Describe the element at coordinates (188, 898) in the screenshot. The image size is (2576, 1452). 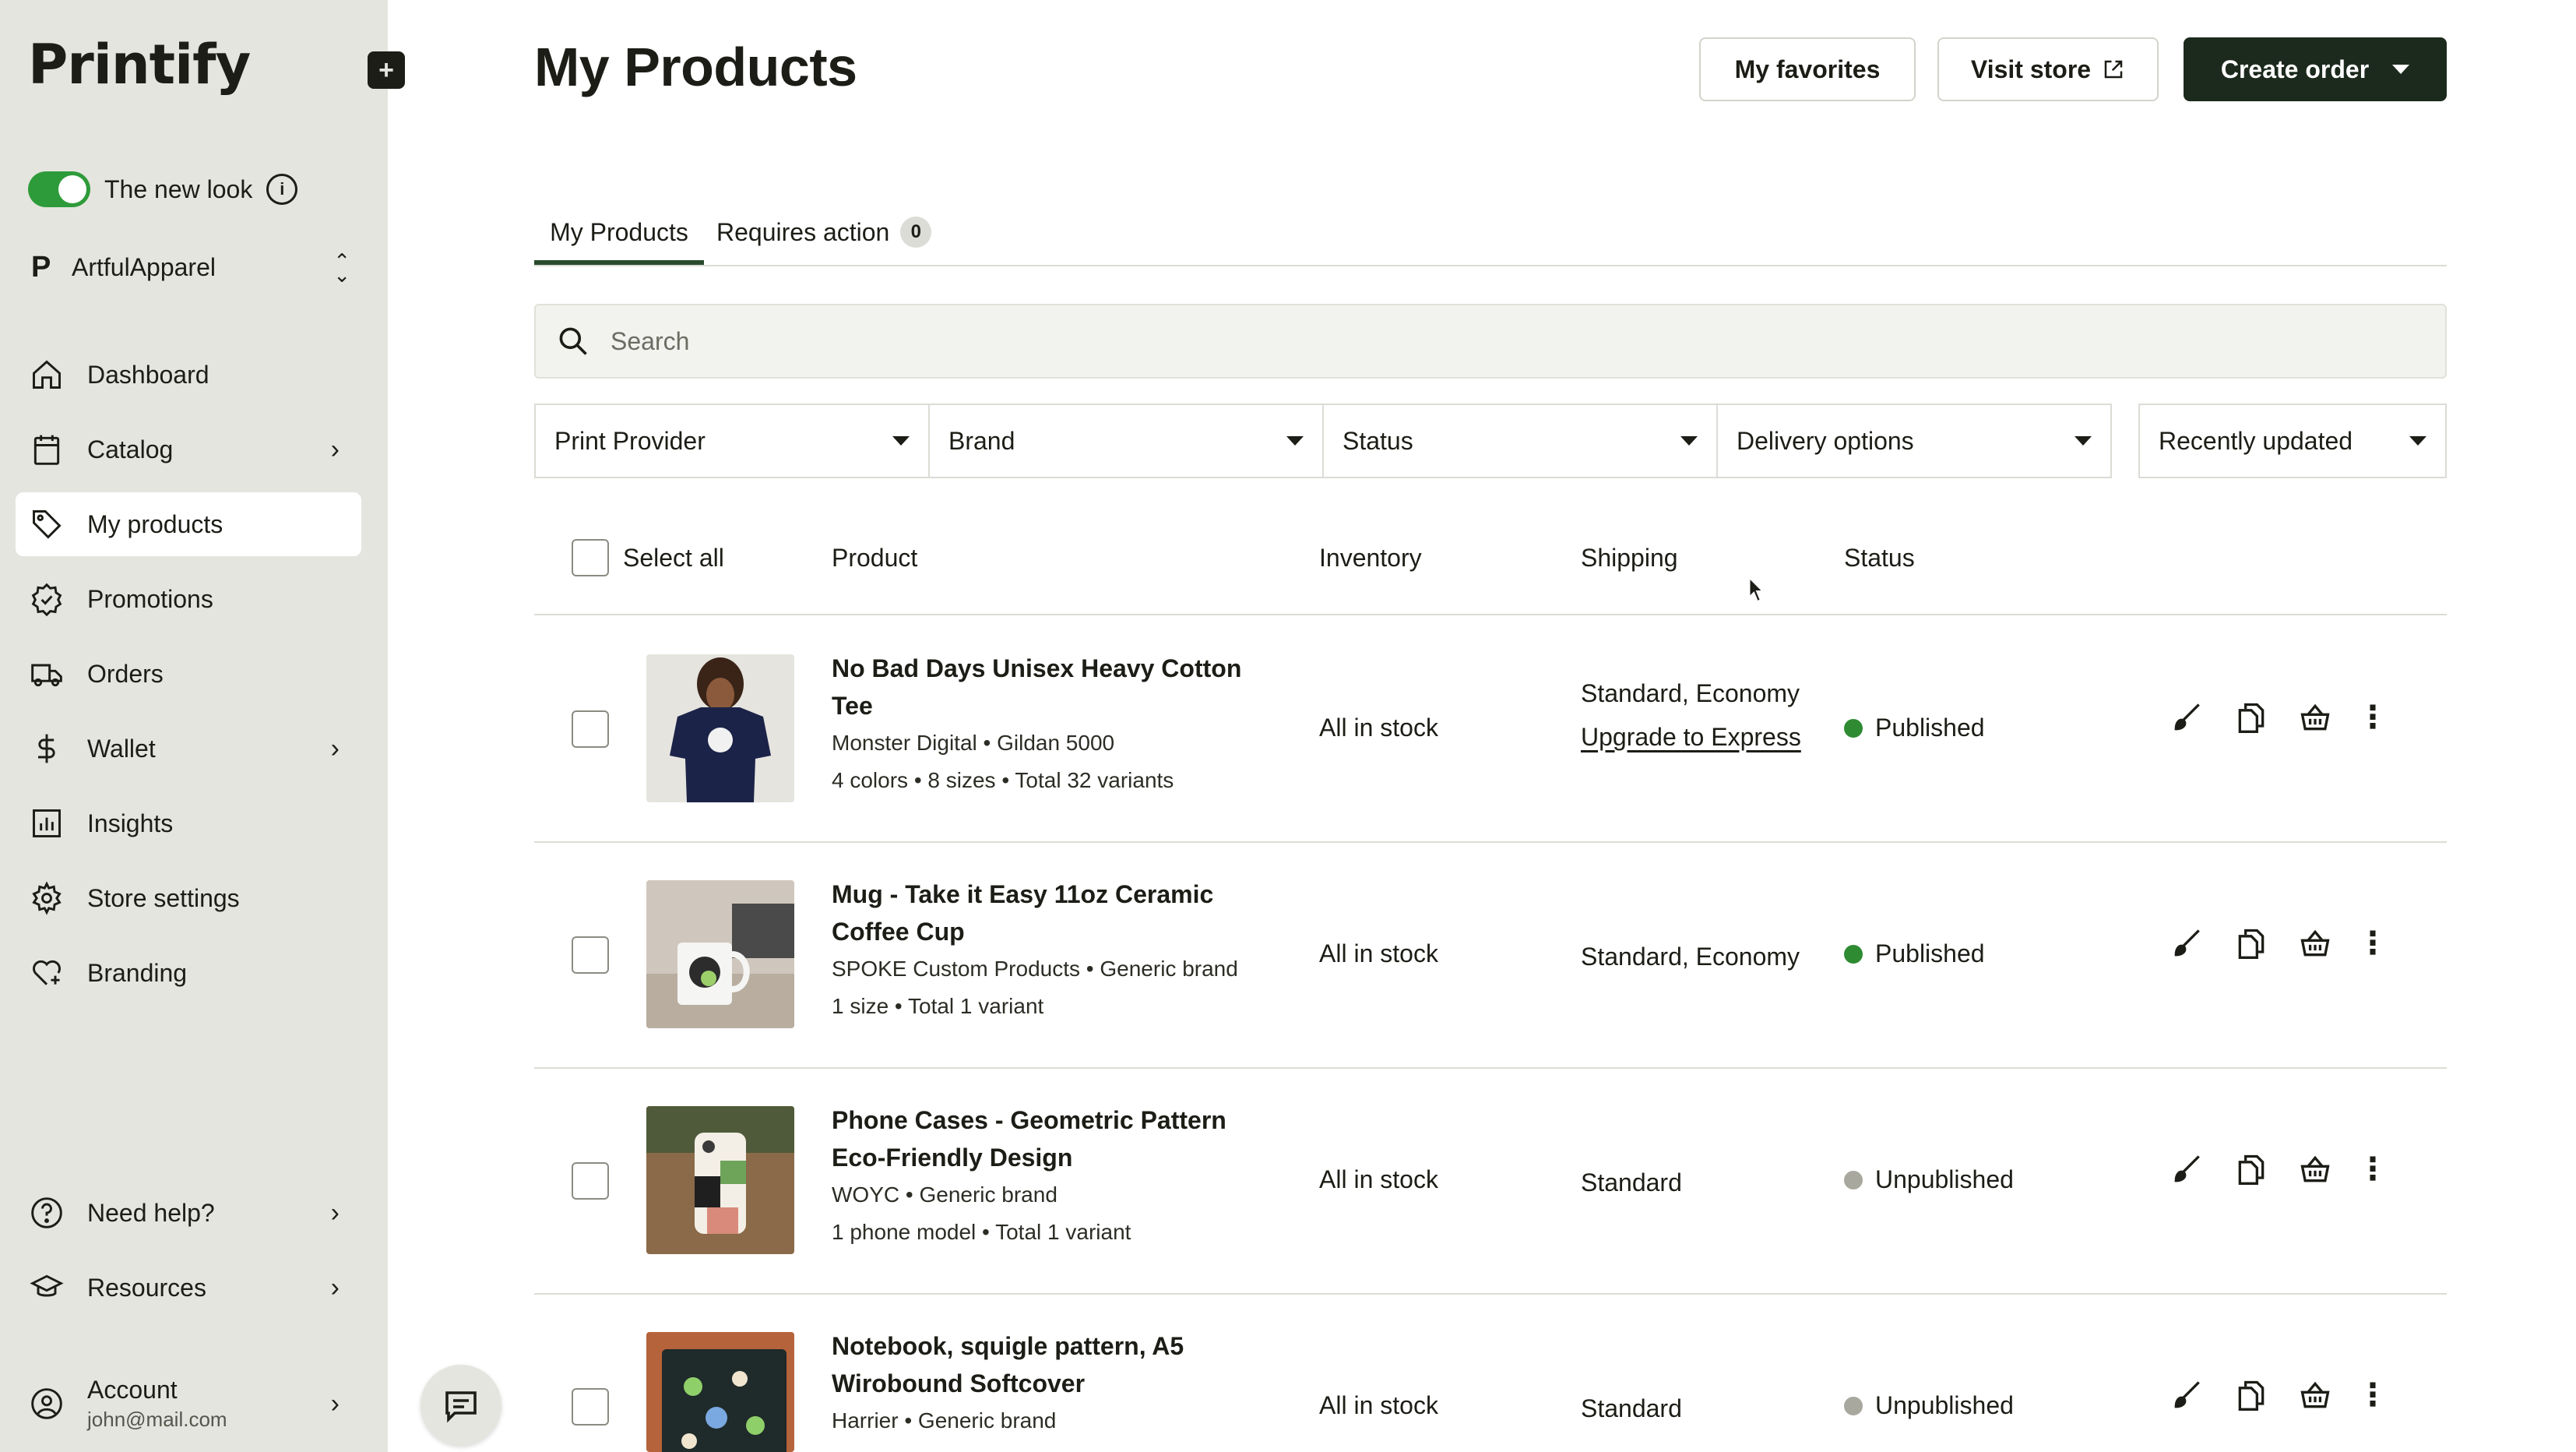
I see `sidebar-item-store-settings: Store settings` at that location.